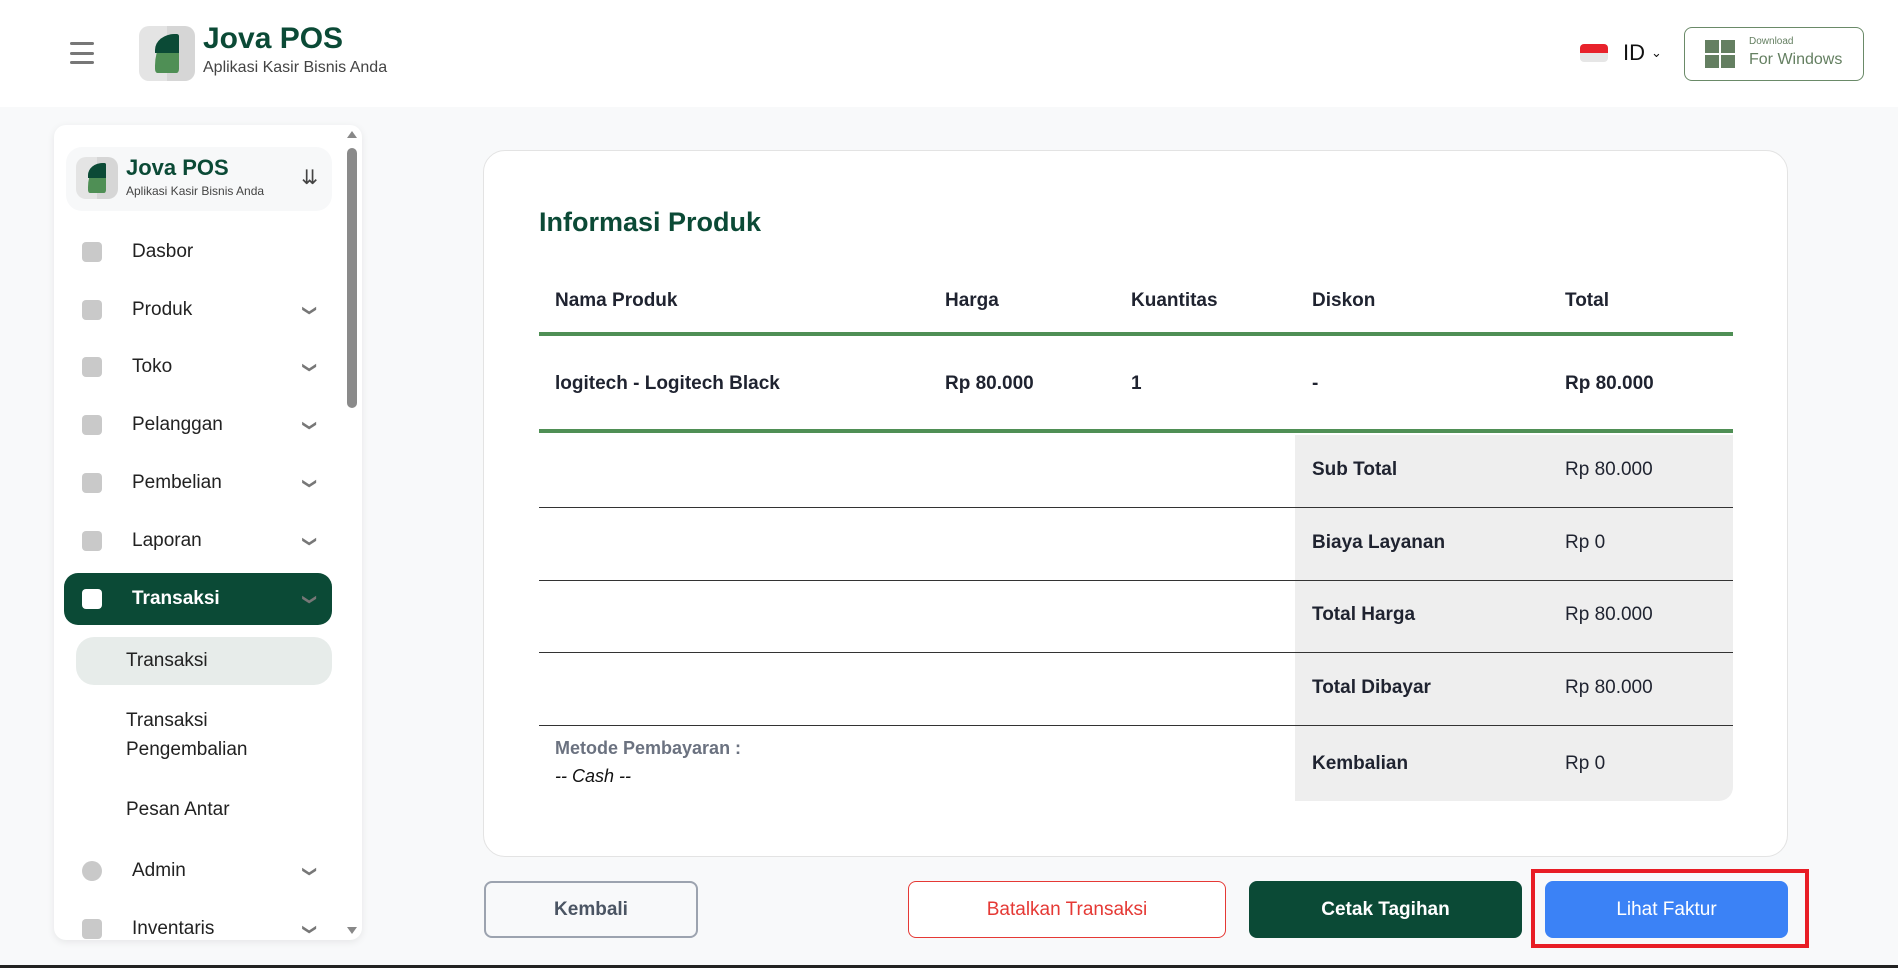  I want to click on brand-name: Jova POS, so click(273, 38).